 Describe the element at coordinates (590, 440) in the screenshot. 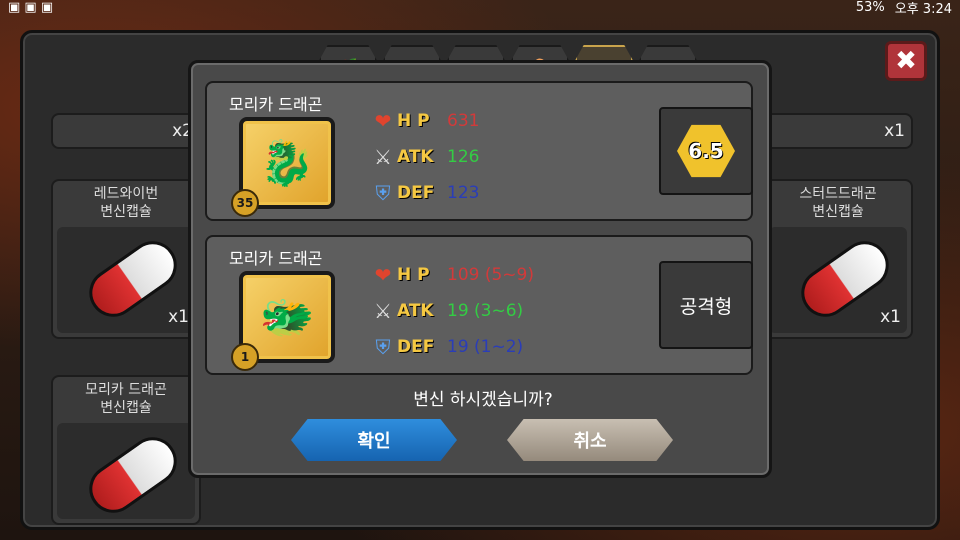

I see `cancel-button: 취소` at that location.